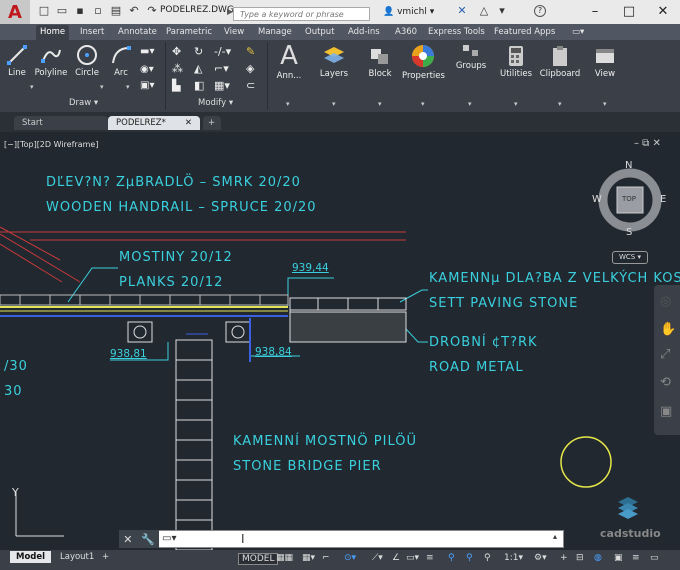 The width and height of the screenshot is (680, 570). What do you see at coordinates (250, 51) in the screenshot?
I see `erase-icon: ✎` at bounding box center [250, 51].